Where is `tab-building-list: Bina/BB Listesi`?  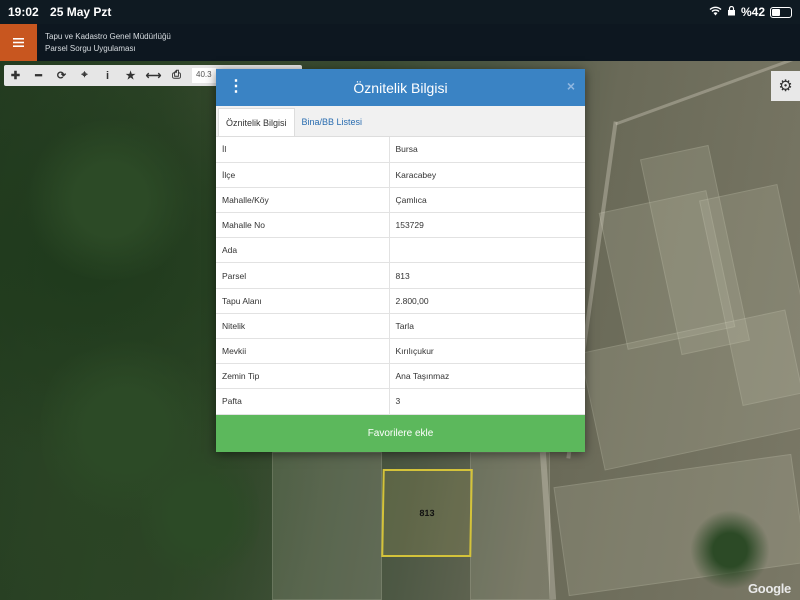 tab-building-list: Bina/BB Listesi is located at coordinates (332, 122).